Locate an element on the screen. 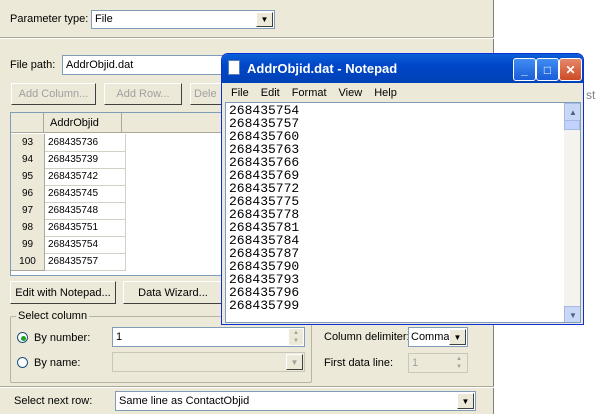  table-cell: 268435745 is located at coordinates (85, 194).